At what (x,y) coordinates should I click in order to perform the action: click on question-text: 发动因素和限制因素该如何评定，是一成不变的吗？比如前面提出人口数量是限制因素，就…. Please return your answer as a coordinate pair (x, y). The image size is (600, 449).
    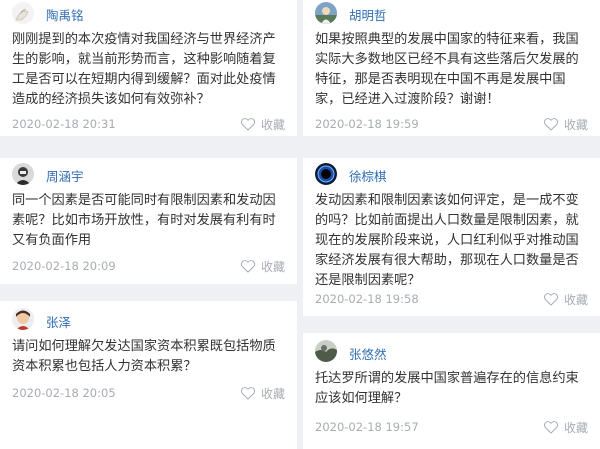
    Looking at the image, I should click on (447, 240).